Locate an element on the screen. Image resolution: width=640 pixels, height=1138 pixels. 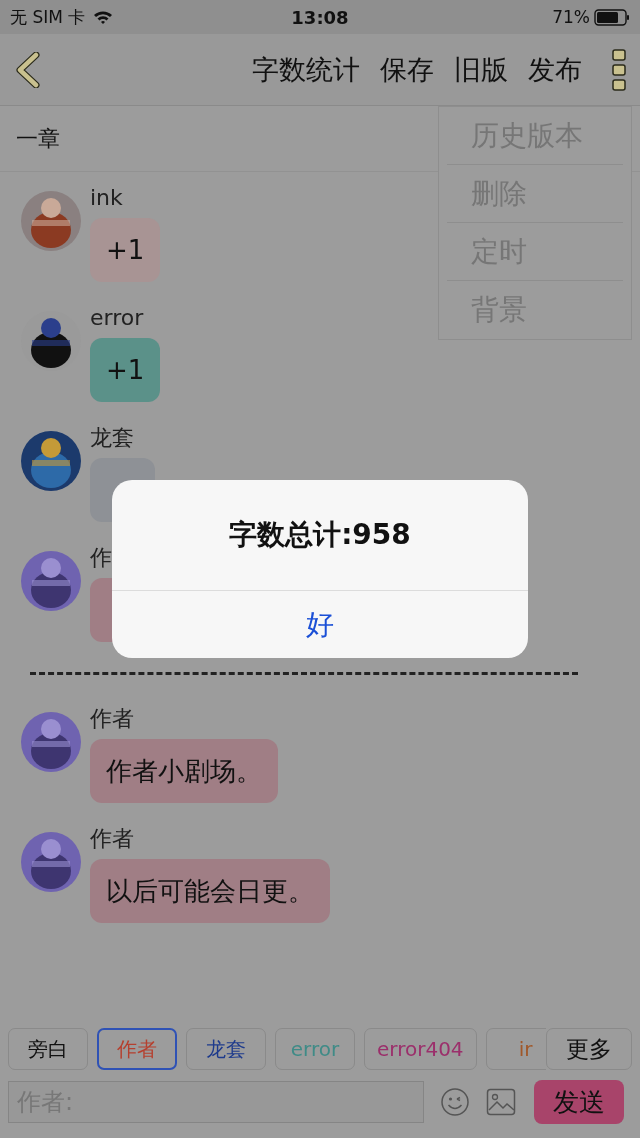
ok-button: 好 is located at coordinates (320, 624).